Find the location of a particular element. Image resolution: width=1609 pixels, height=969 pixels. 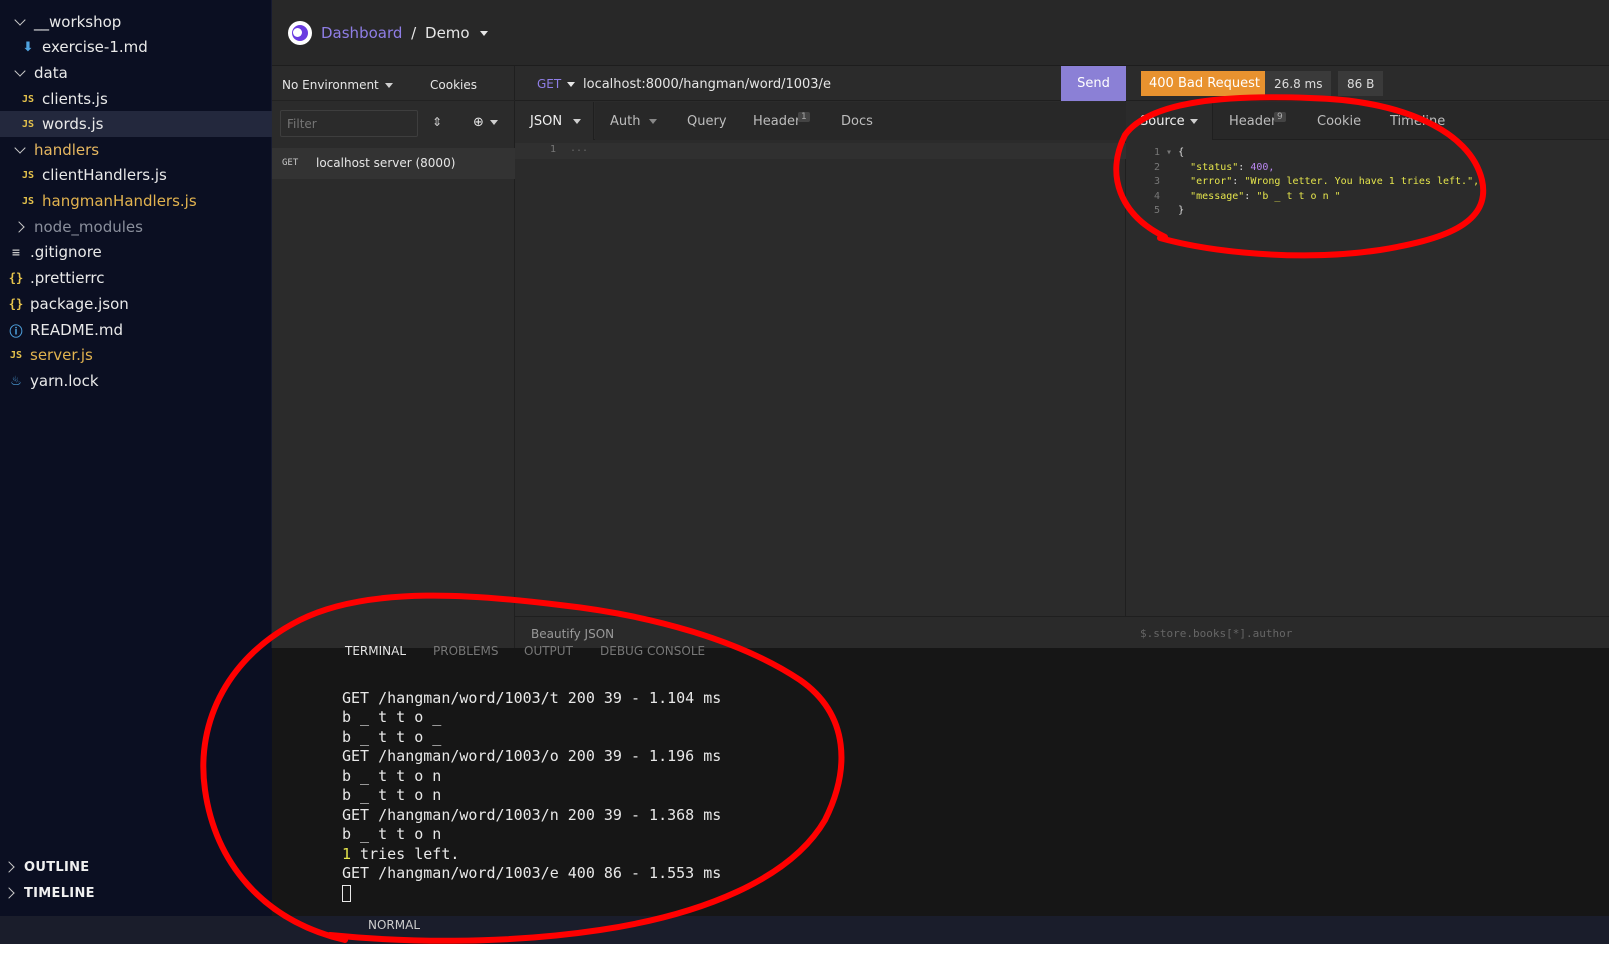

tree-file-prettierrc: {} .prettierrc is located at coordinates (140, 278).